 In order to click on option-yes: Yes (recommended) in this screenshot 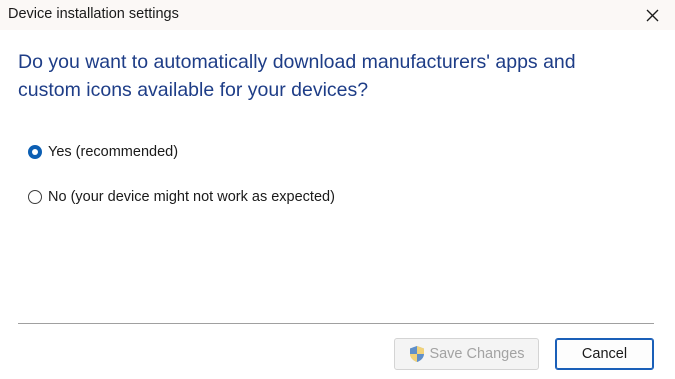, I will do `click(103, 152)`.